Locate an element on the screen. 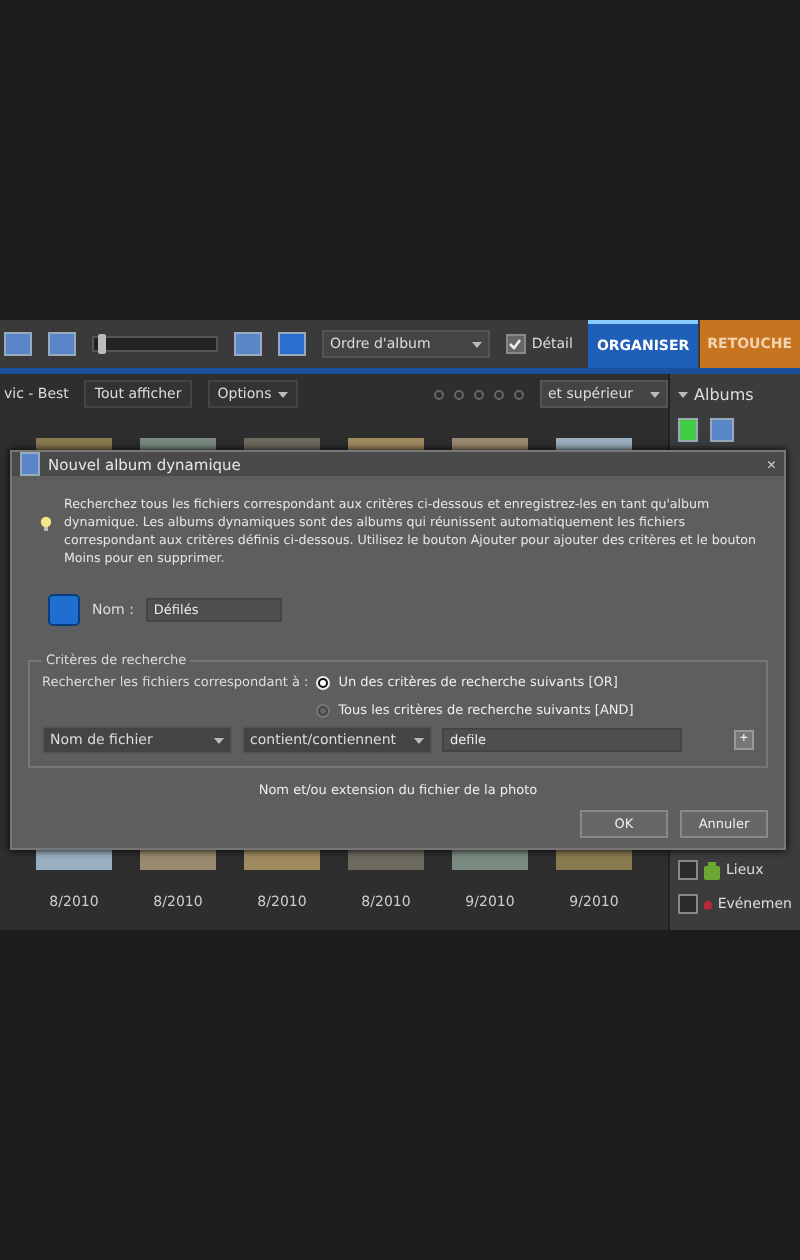 This screenshot has width=800, height=1260. slider-thumb is located at coordinates (101, 344).